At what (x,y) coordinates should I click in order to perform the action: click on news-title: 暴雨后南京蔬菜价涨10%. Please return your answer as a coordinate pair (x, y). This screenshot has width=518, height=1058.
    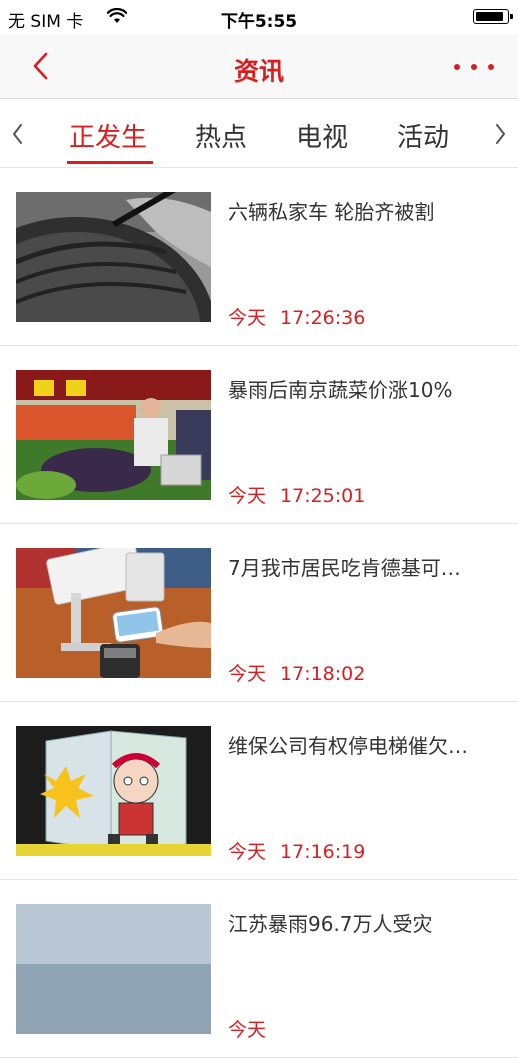
    Looking at the image, I should click on (340, 390).